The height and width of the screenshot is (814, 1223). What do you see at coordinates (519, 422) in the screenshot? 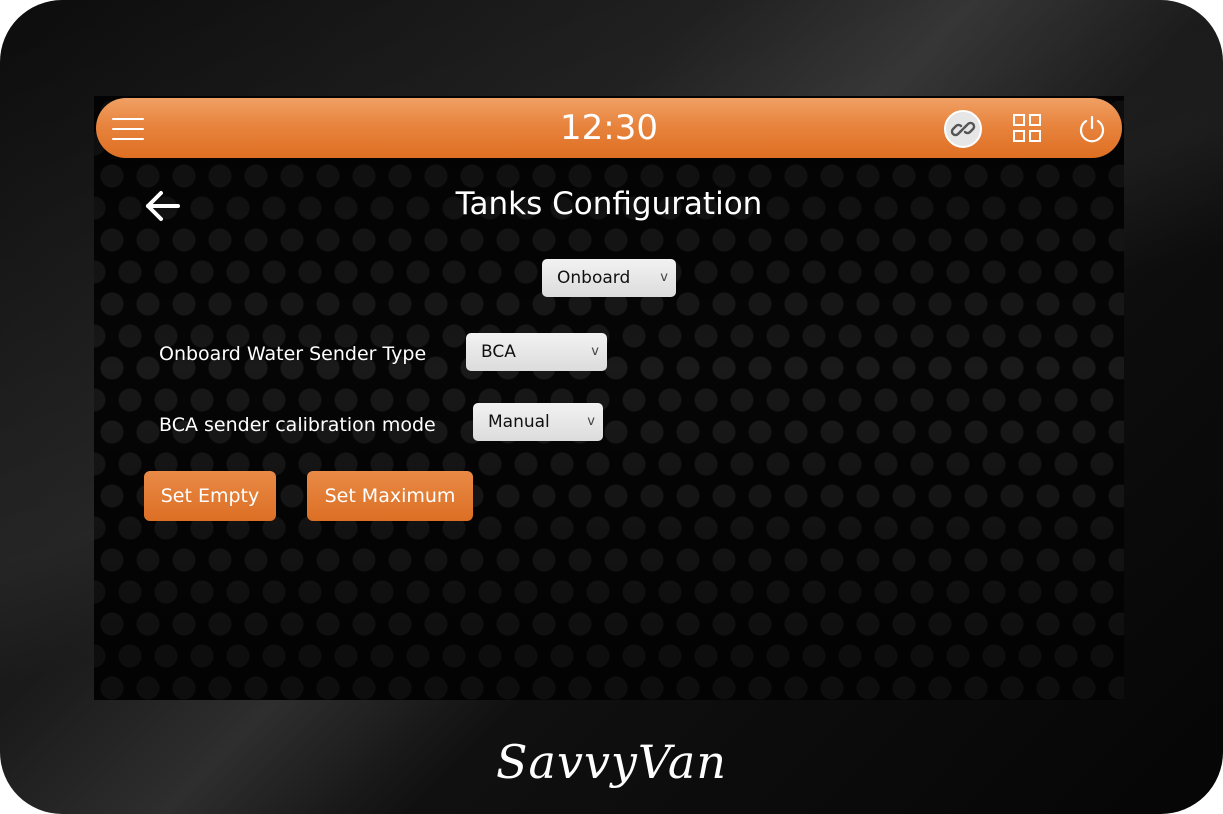
I see `calibration-mode-value: Manual` at bounding box center [519, 422].